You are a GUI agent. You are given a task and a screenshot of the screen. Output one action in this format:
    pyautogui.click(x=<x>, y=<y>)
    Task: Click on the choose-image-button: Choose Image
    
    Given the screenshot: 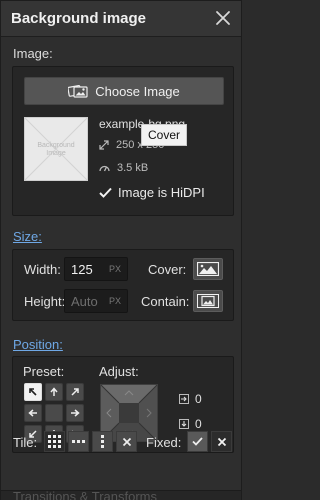 What is the action you would take?
    pyautogui.click(x=124, y=91)
    